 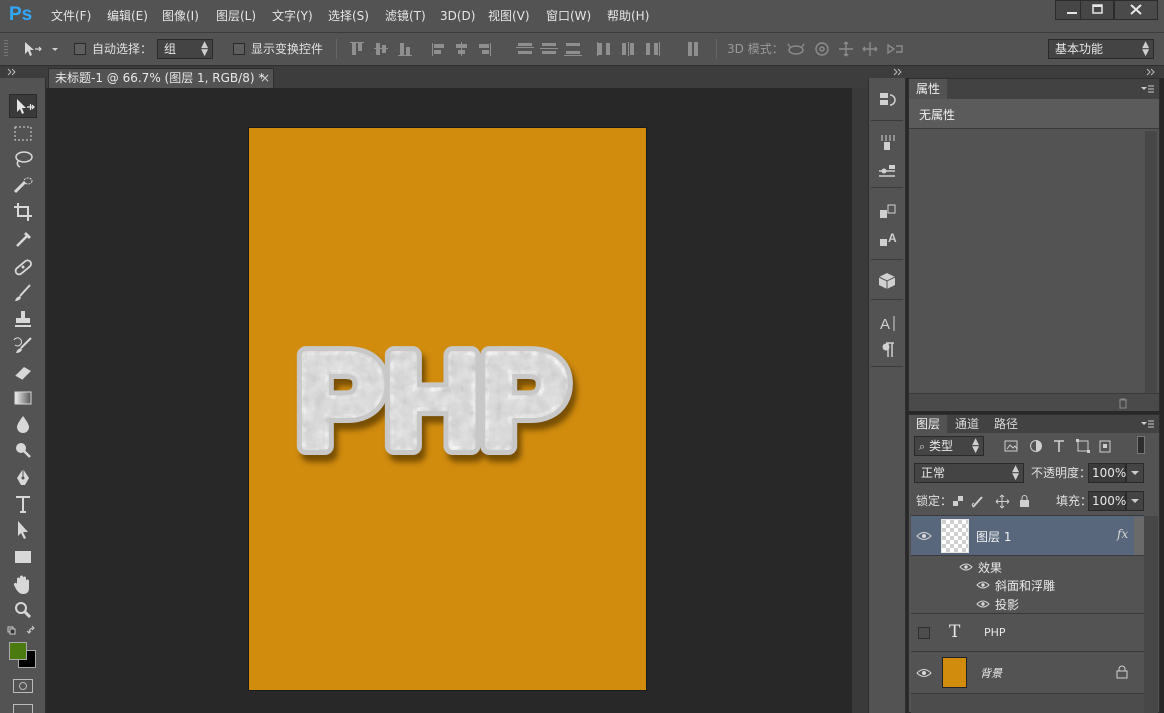 I want to click on menu-type: 文字(Y), so click(x=292, y=16).